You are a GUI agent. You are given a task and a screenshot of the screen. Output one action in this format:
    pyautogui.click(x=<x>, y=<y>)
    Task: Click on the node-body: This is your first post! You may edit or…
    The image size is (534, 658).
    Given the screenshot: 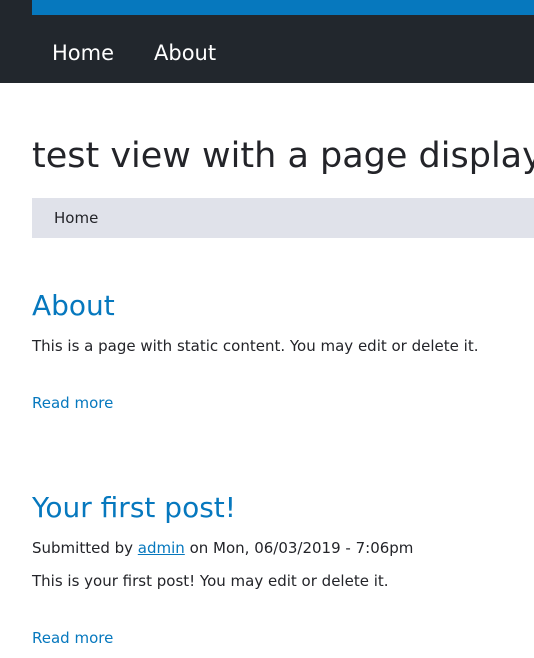 What is the action you would take?
    pyautogui.click(x=210, y=581)
    